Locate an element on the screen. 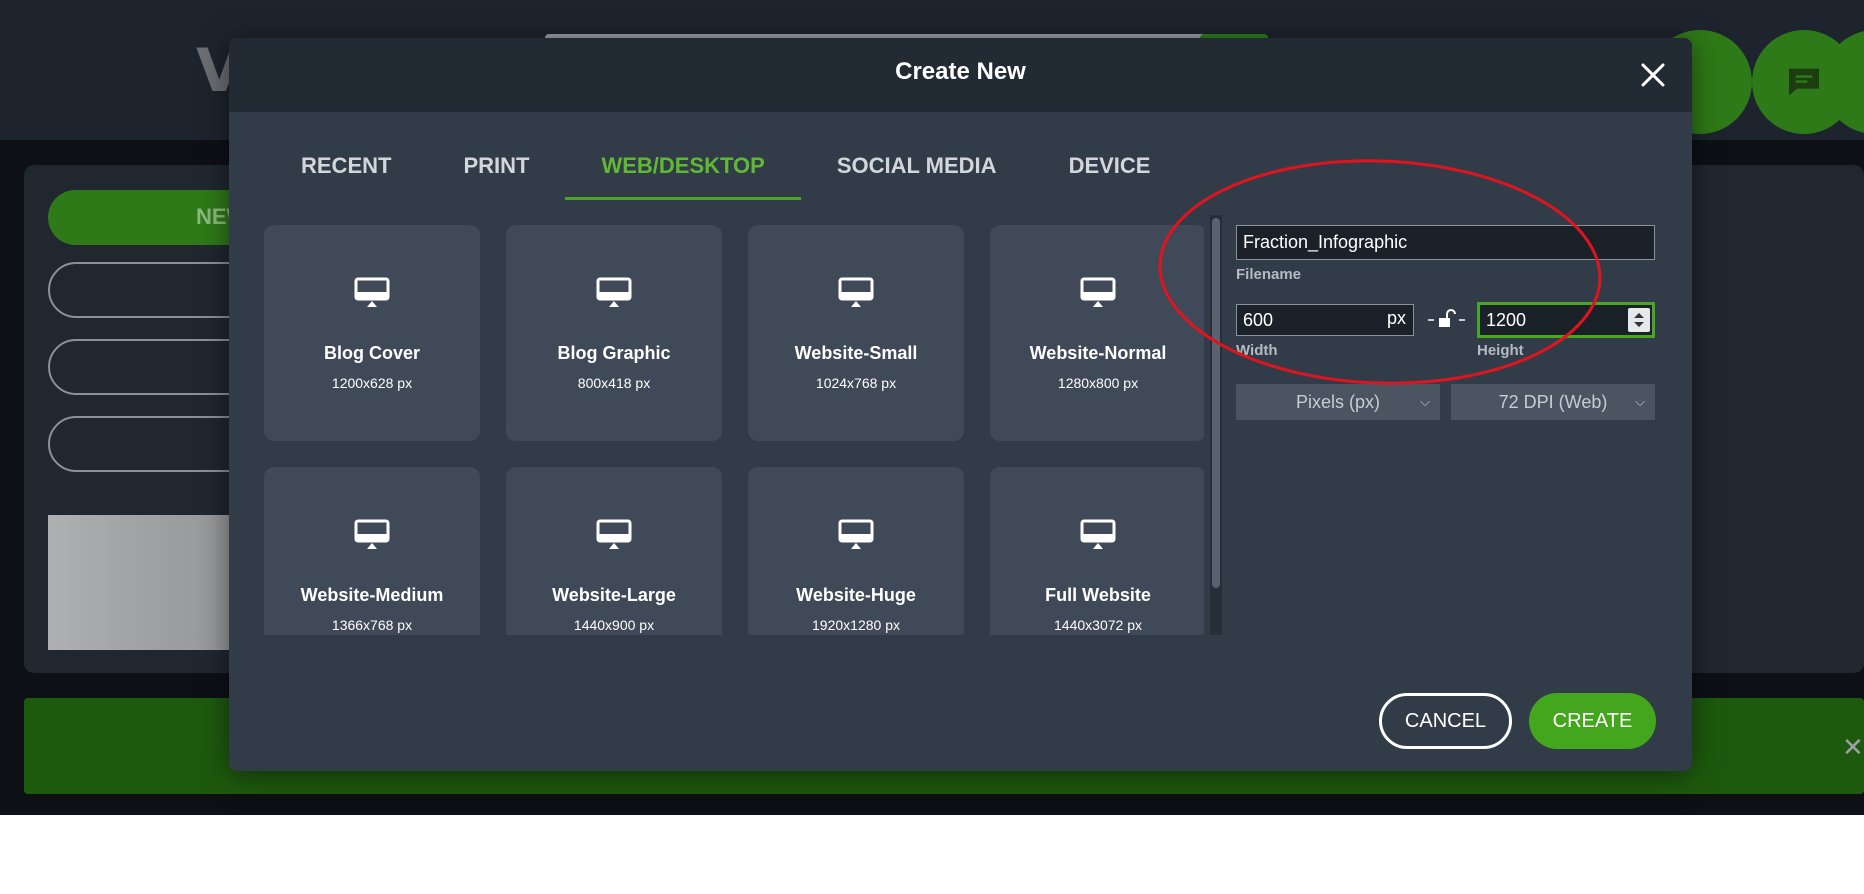 The height and width of the screenshot is (894, 1864). preset-tile: Website-Huge 1920x1280 px is located at coordinates (856, 551).